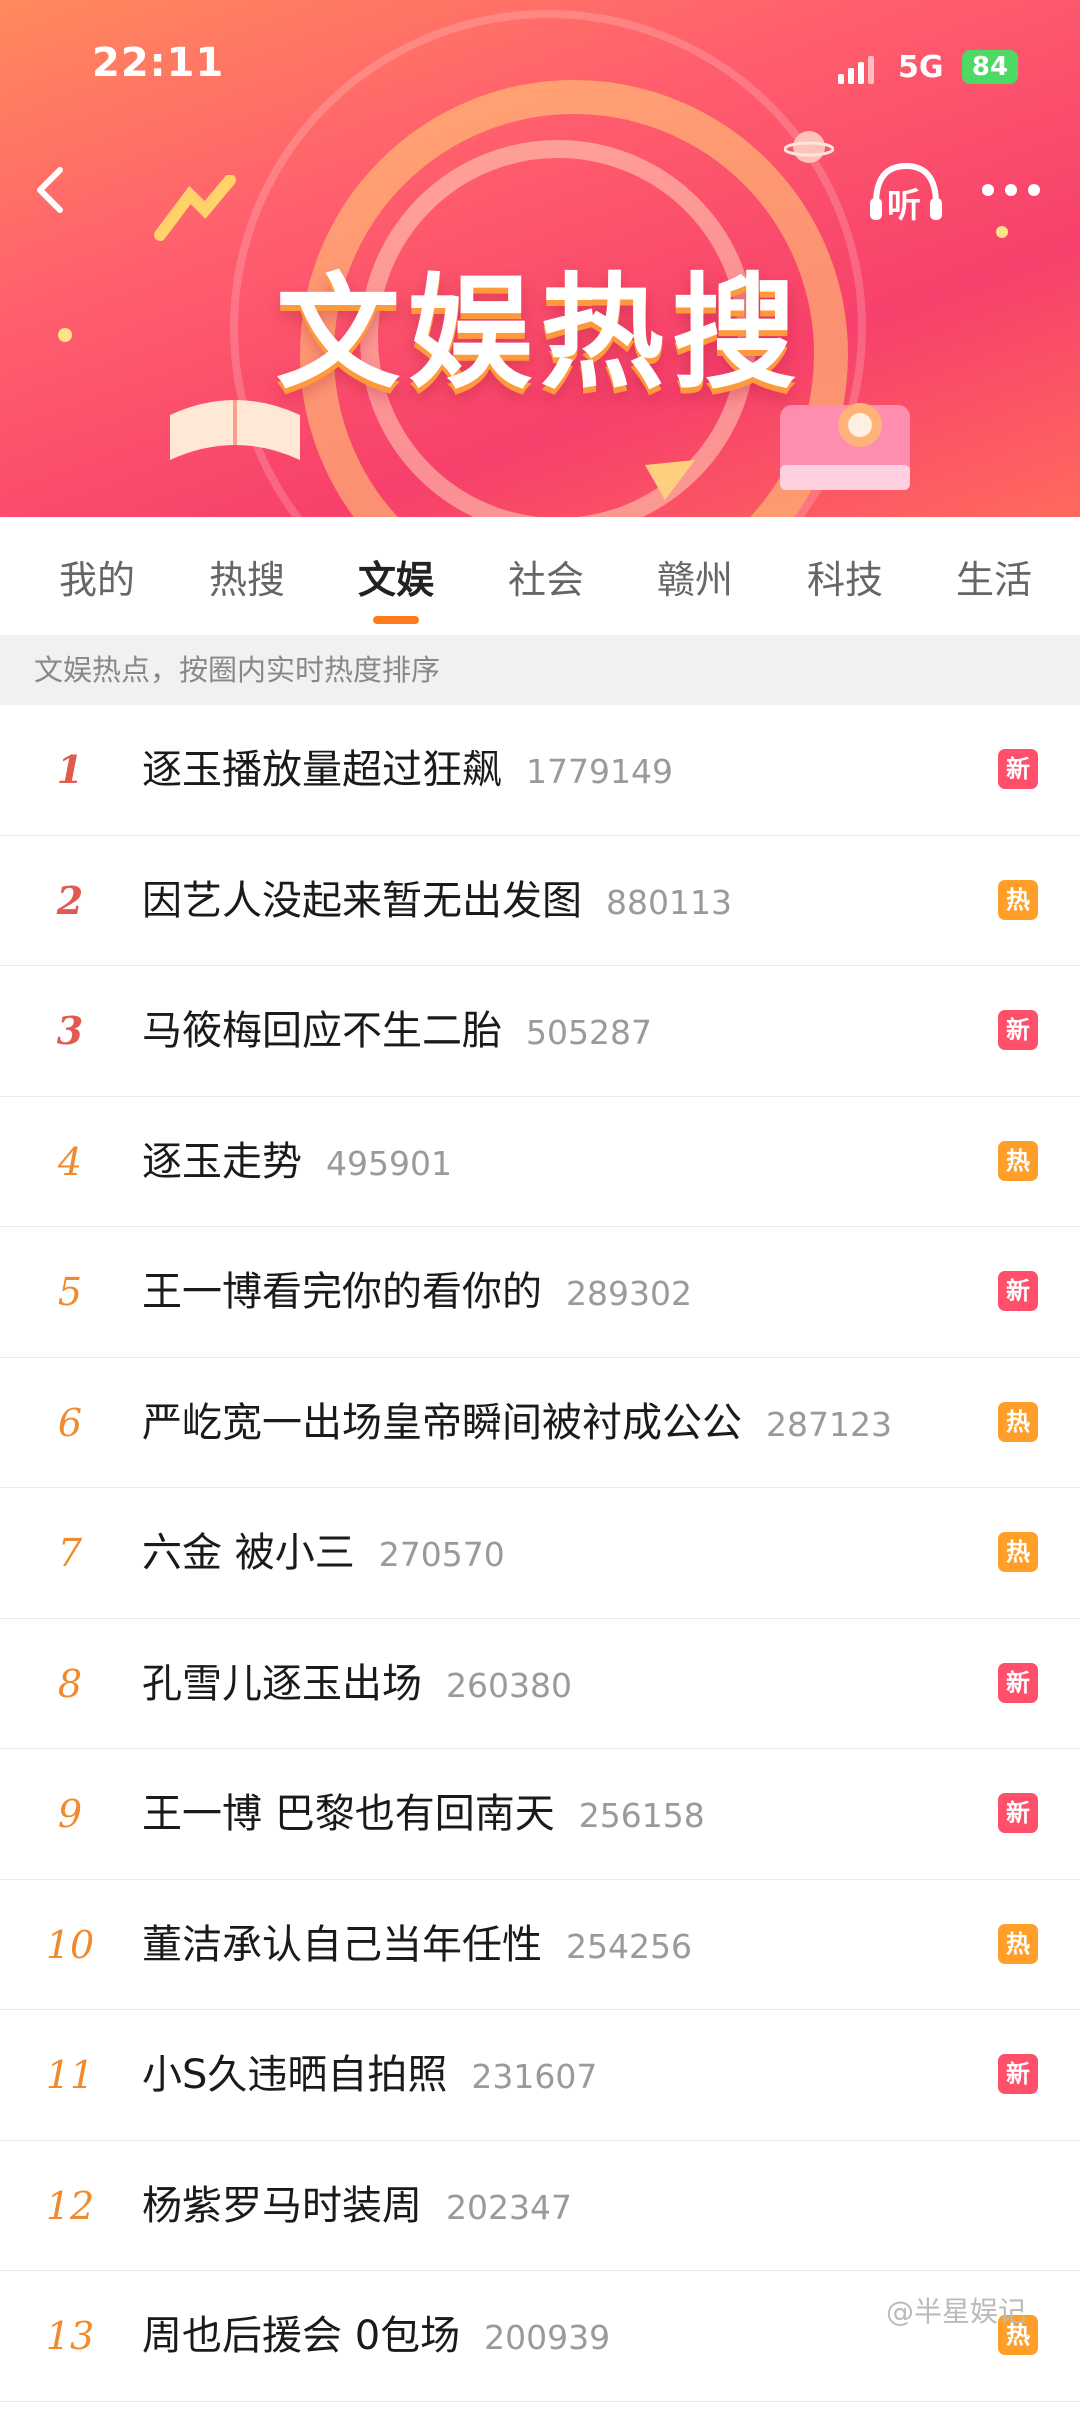  I want to click on list-item: 10 董洁承认自己当年任性 254256 热, so click(540, 1945).